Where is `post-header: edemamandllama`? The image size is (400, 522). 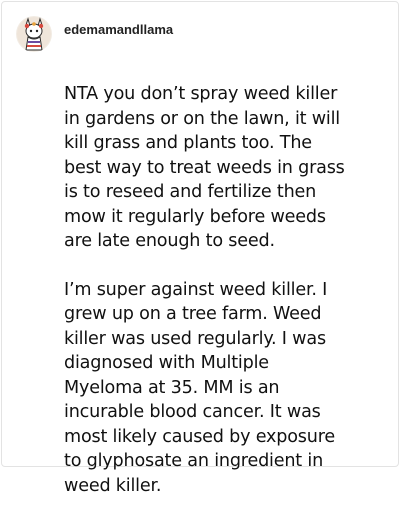 post-header: edemamandllama is located at coordinates (94, 34).